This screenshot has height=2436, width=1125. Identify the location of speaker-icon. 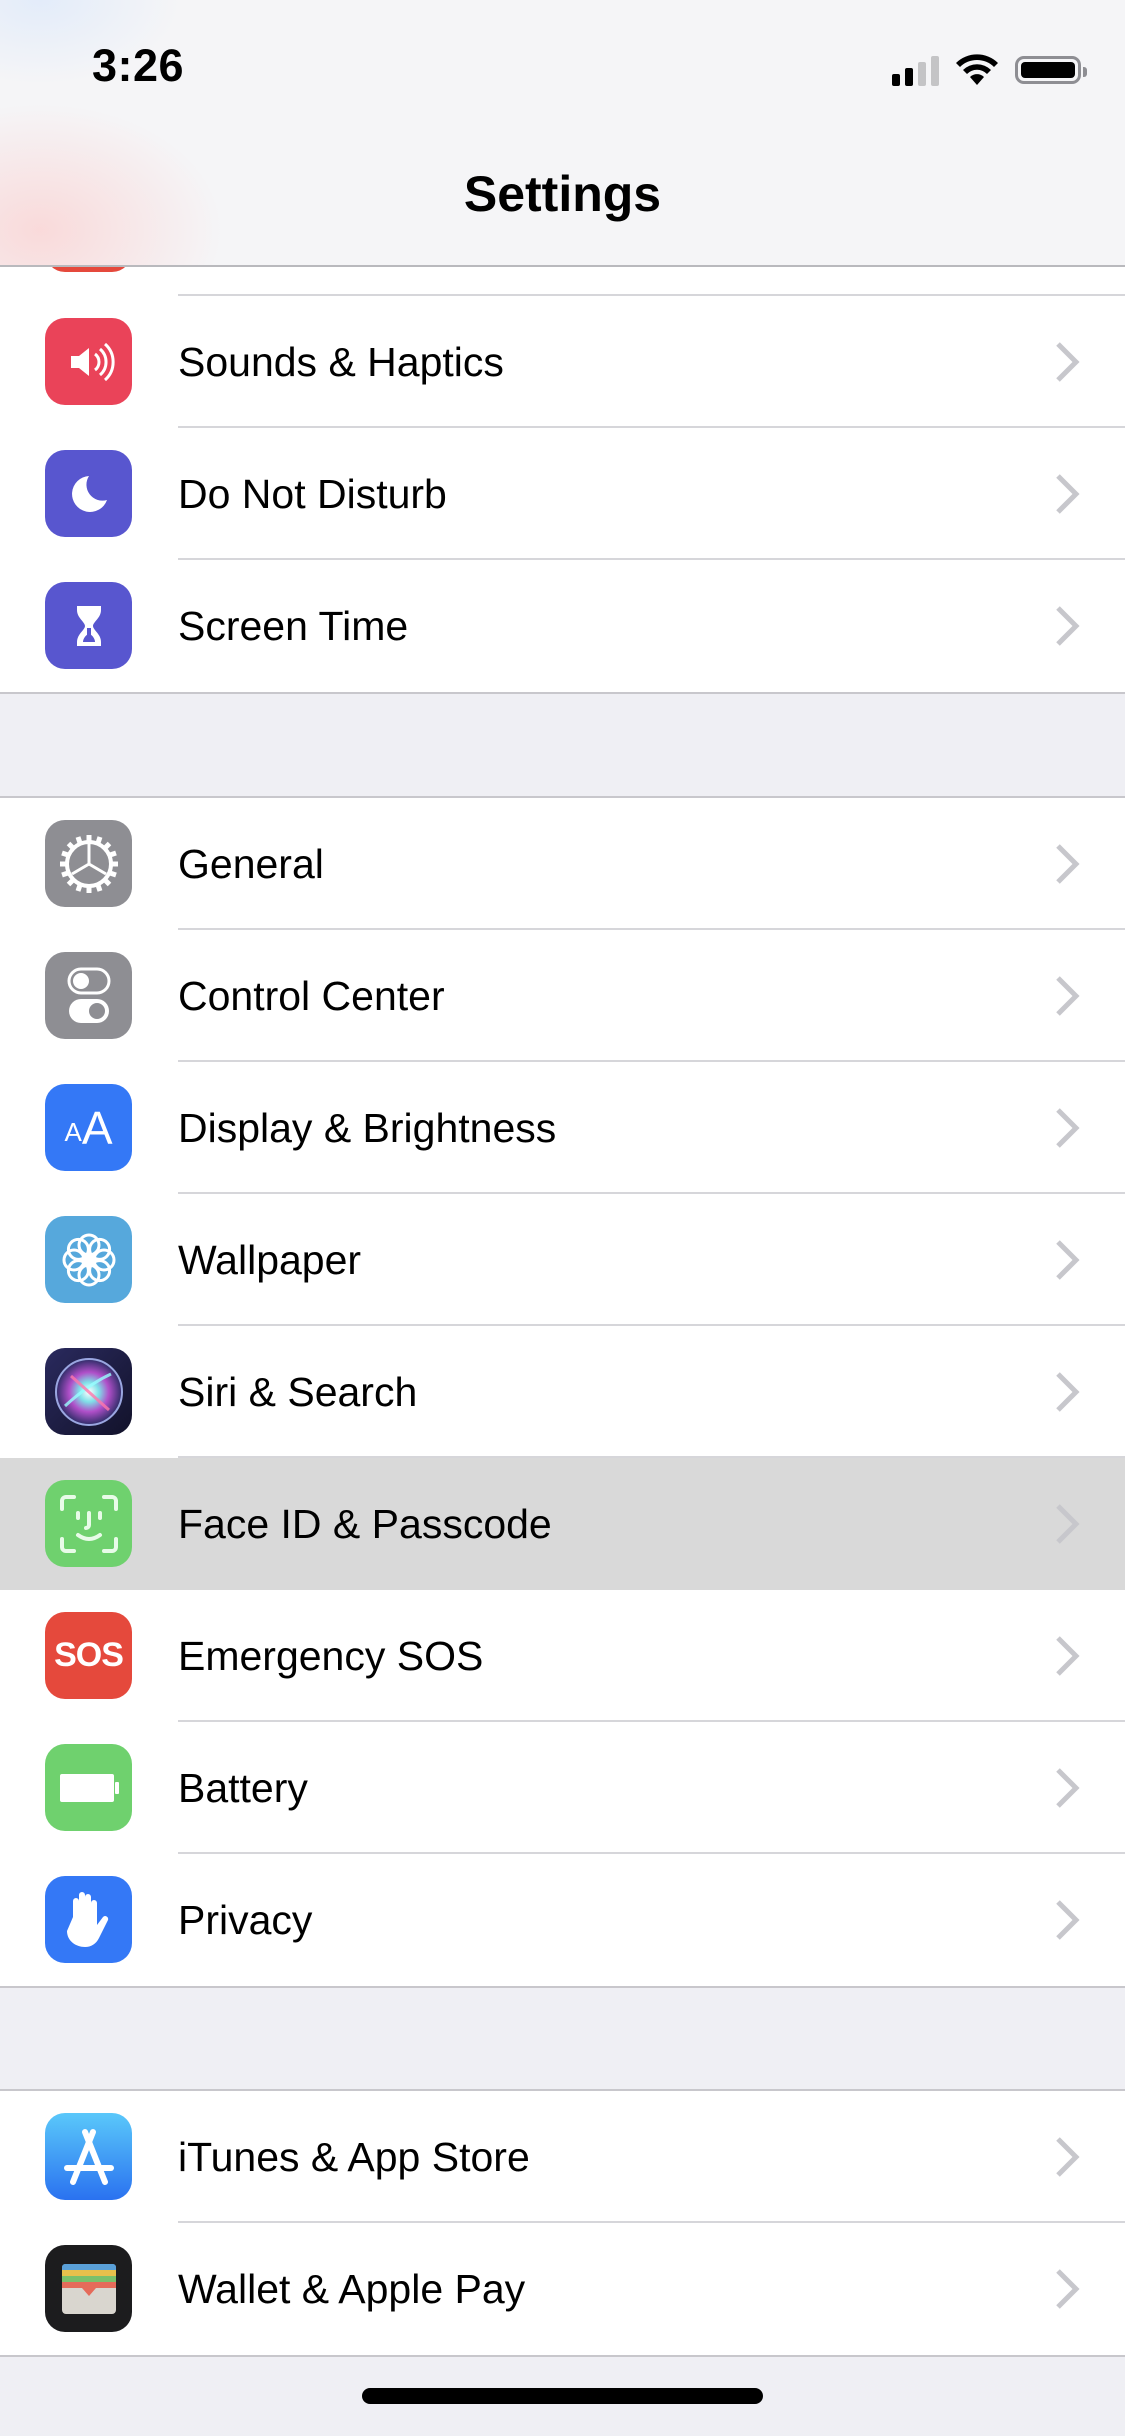
(88, 361).